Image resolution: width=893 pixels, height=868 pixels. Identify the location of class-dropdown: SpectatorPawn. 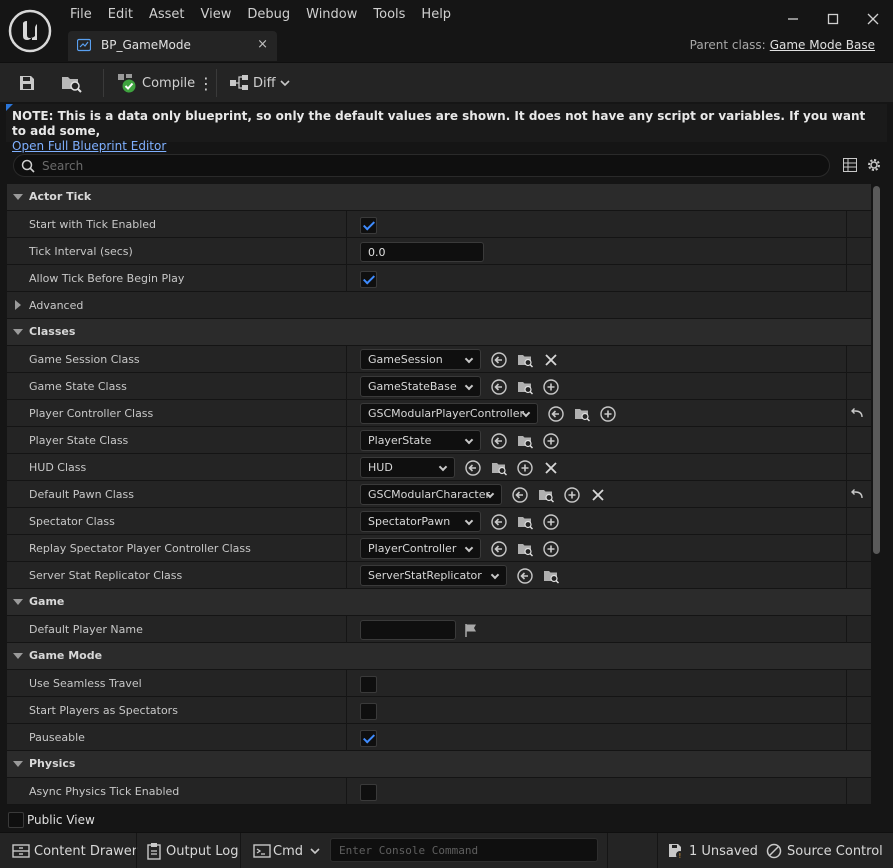
(420, 521).